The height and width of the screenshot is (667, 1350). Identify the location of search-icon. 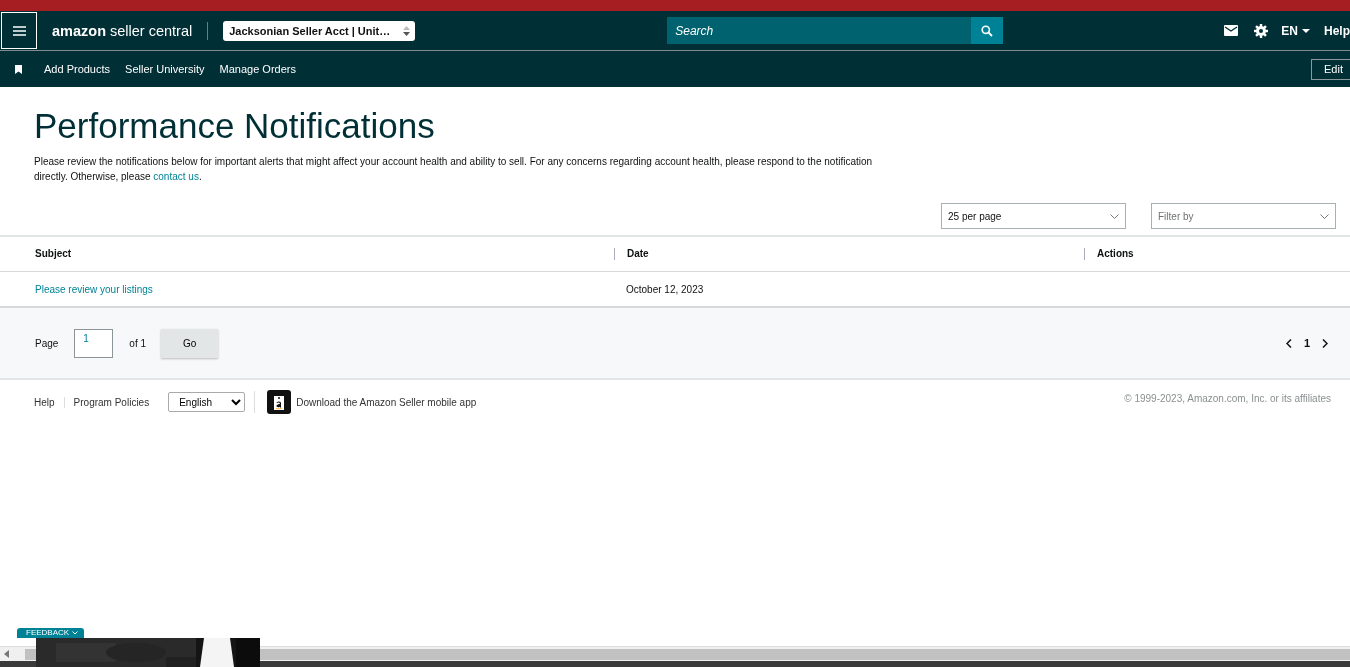
(987, 30).